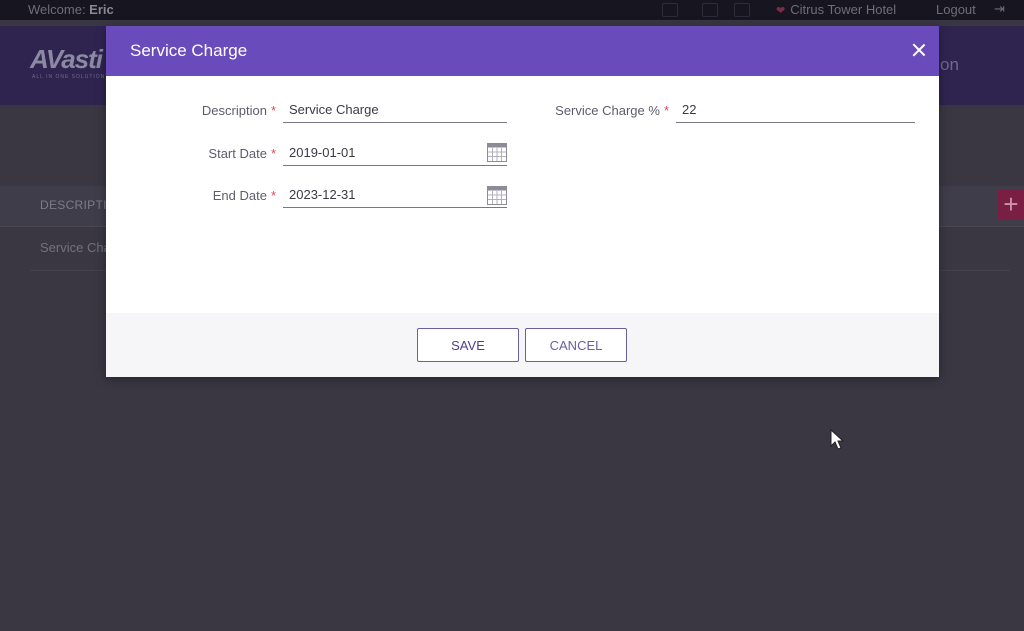 This screenshot has height=631, width=1024. I want to click on service-charge-pct-label: Service Charge % *, so click(612, 110).